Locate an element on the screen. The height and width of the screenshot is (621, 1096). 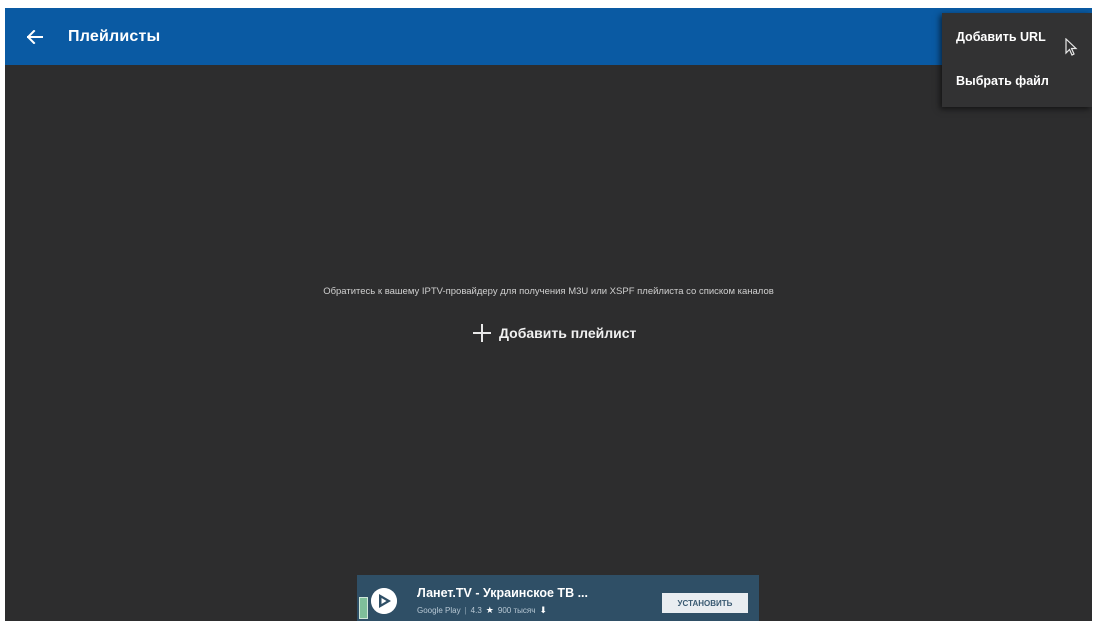
arrow-left-icon is located at coordinates (35, 36).